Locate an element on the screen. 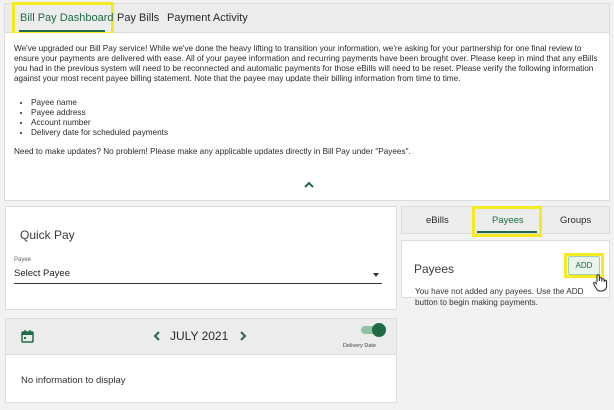 The image size is (614, 410). payee-select-value: Select Payee is located at coordinates (42, 273).